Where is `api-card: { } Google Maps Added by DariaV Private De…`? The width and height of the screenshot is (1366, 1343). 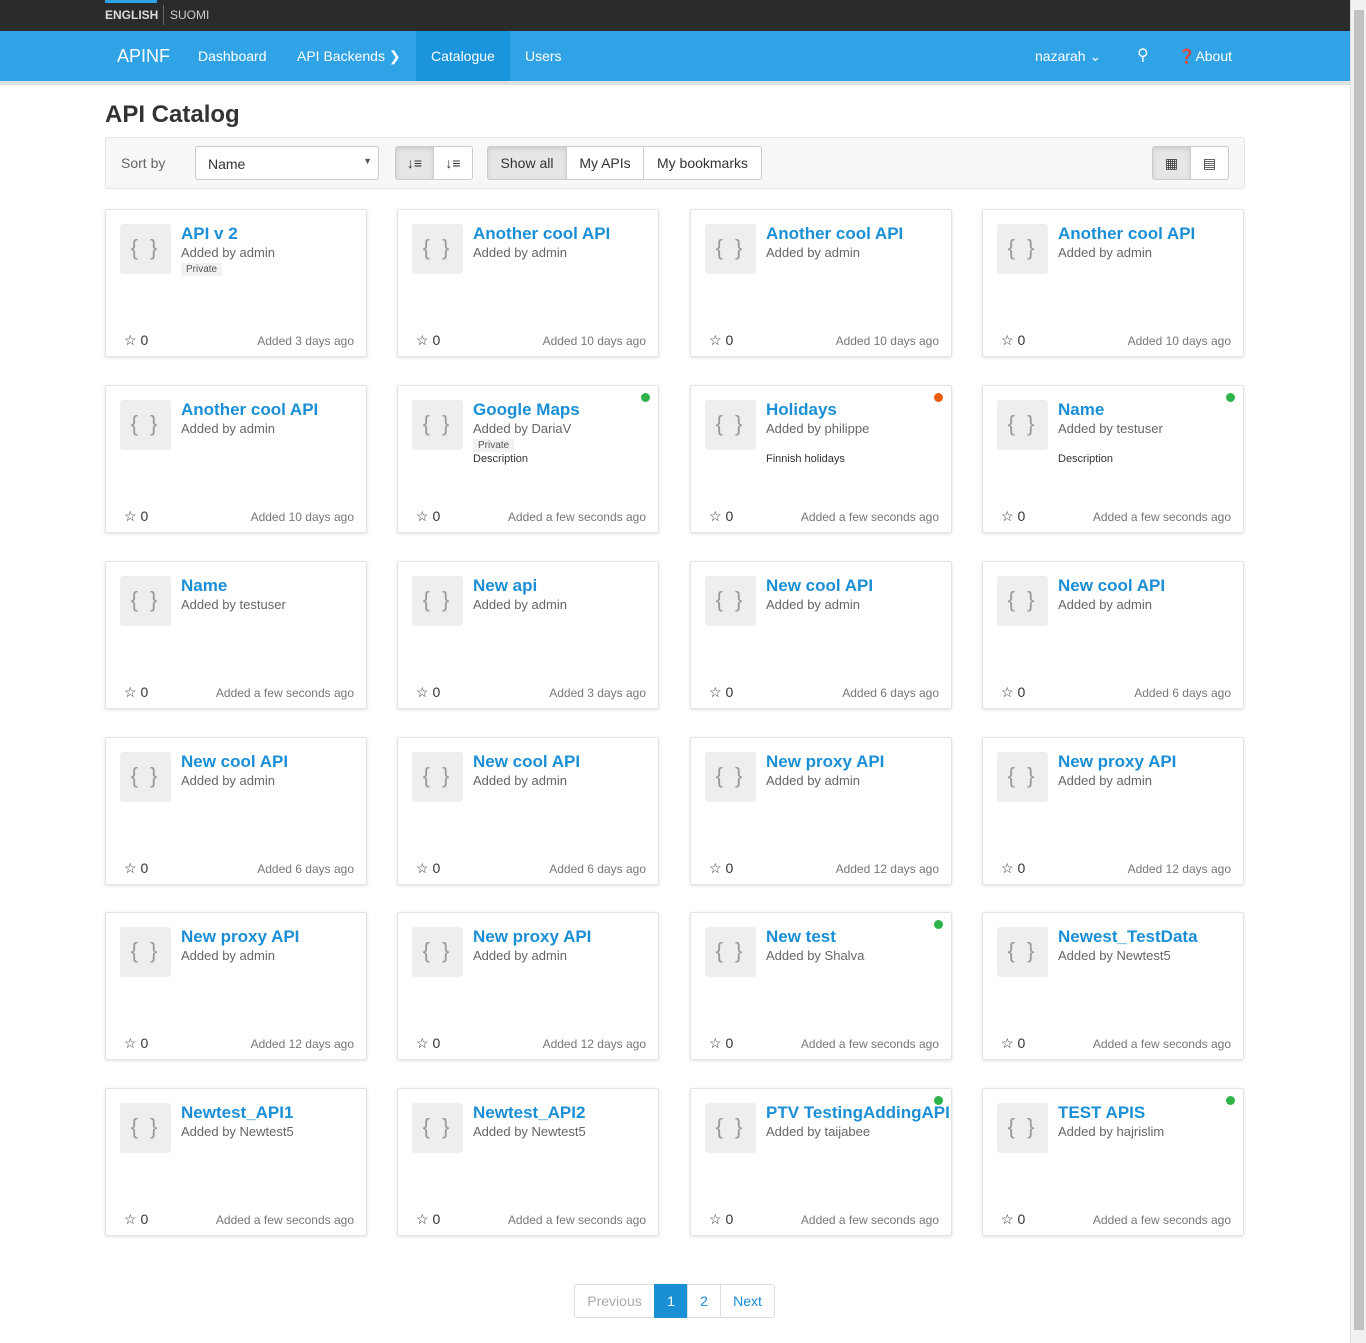 api-card: { } Google Maps Added by DariaV Private De… is located at coordinates (528, 459).